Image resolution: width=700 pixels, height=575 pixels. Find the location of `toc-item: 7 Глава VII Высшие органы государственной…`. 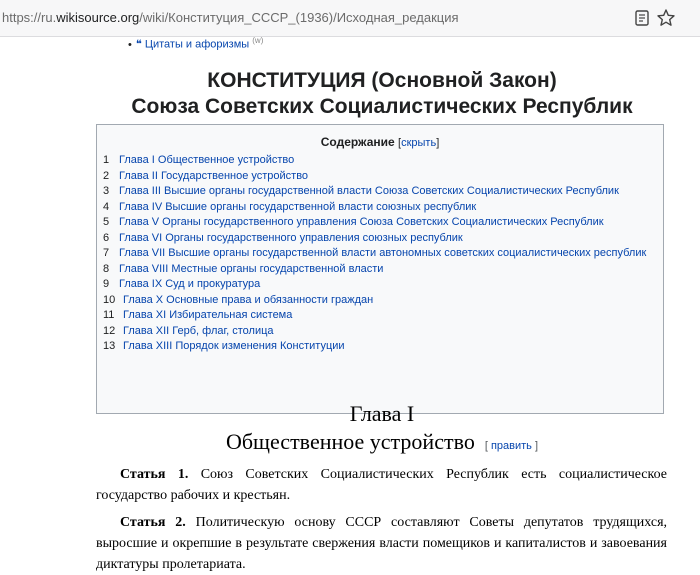

toc-item: 7 Глава VII Высшие органы государственной… is located at coordinates (378, 254).